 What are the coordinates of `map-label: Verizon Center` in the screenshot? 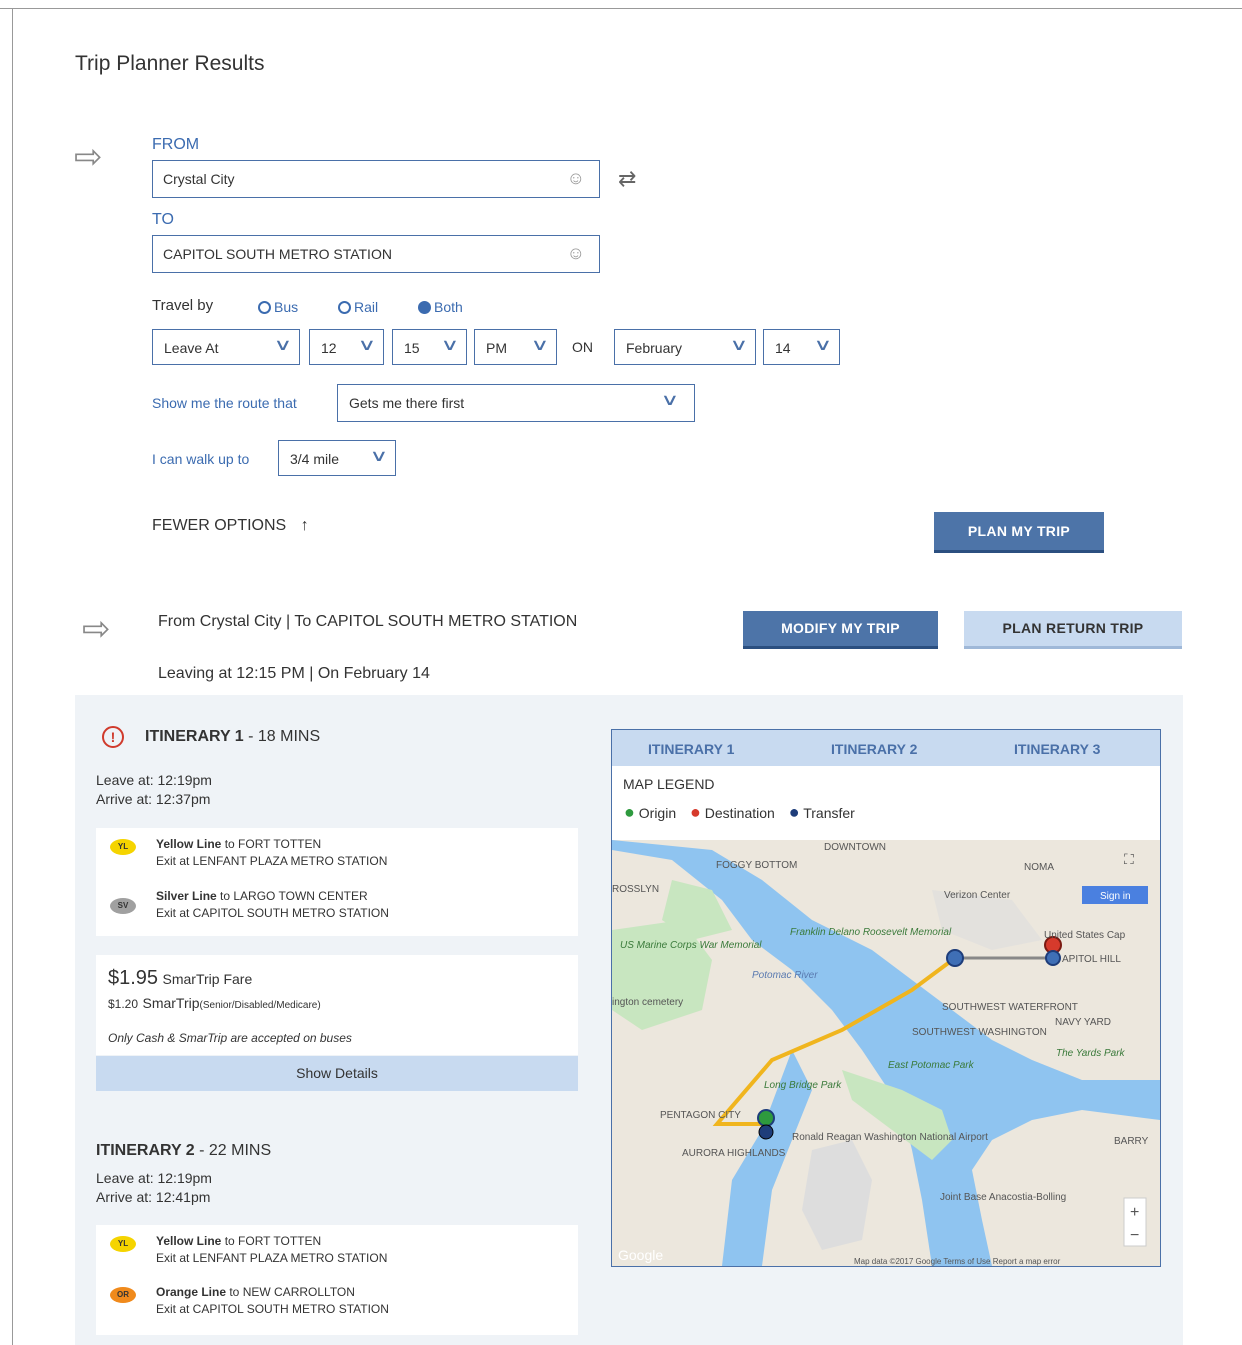 It's located at (977, 895).